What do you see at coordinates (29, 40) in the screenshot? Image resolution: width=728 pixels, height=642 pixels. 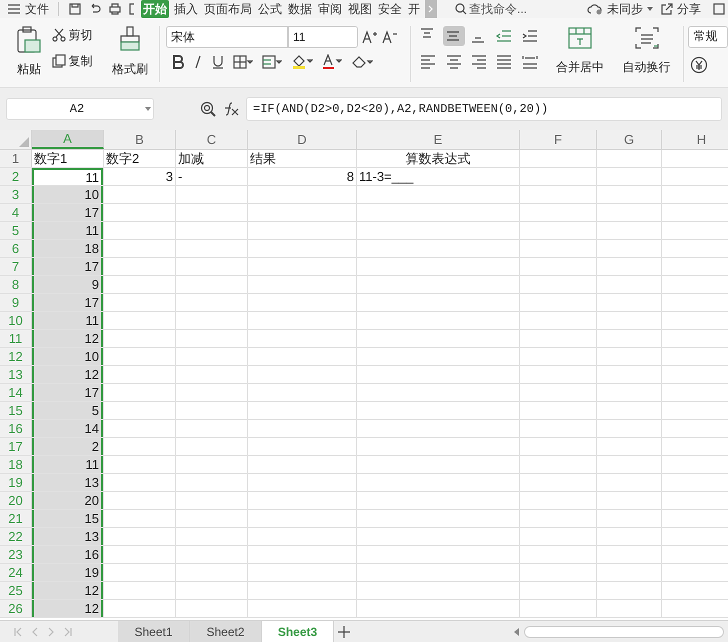 I see `clipboard-icon` at bounding box center [29, 40].